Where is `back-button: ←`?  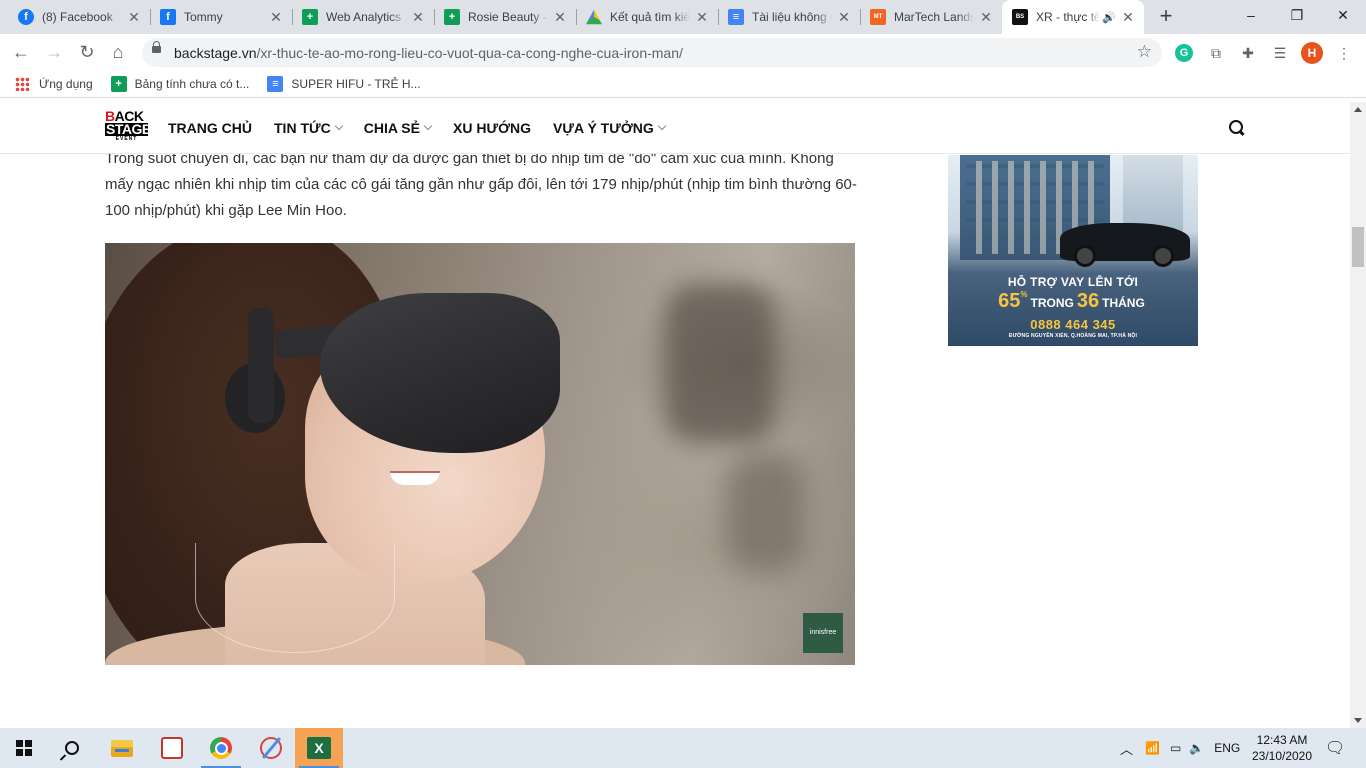 back-button: ← is located at coordinates (21, 52).